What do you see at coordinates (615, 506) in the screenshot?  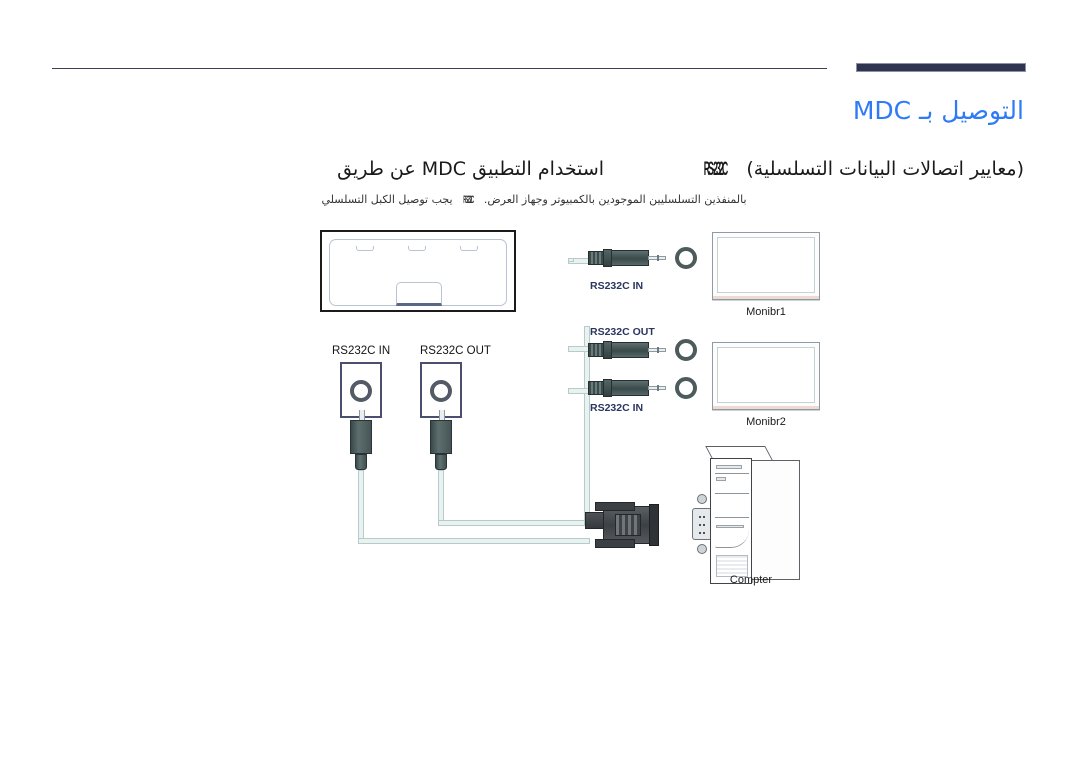 I see `dsub-top-edge` at bounding box center [615, 506].